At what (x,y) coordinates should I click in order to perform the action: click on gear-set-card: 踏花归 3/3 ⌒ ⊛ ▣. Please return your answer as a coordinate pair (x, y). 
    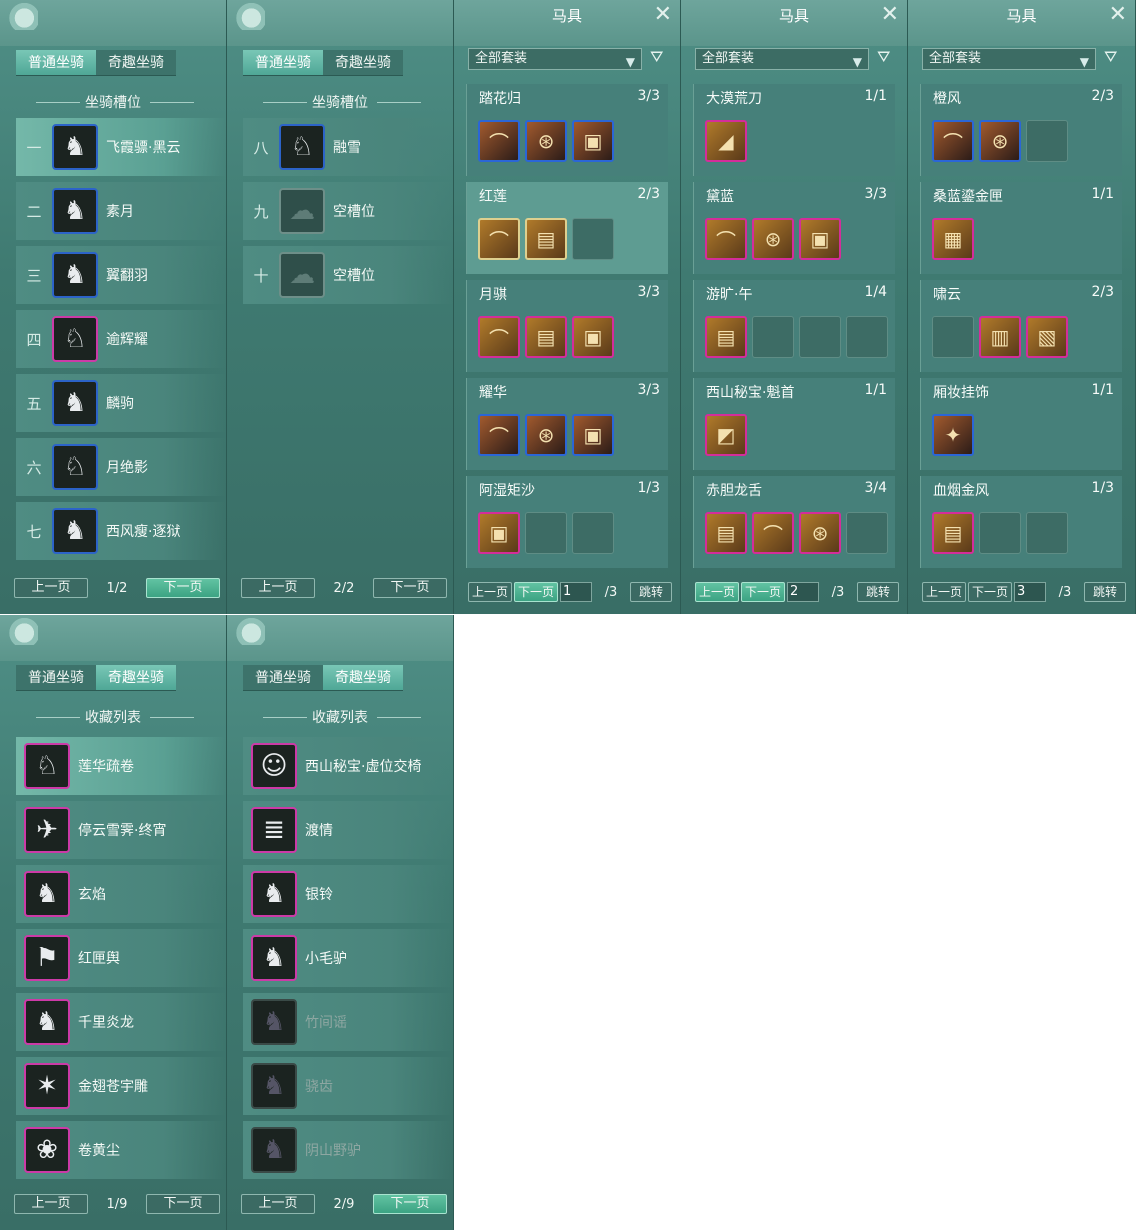
    Looking at the image, I should click on (567, 130).